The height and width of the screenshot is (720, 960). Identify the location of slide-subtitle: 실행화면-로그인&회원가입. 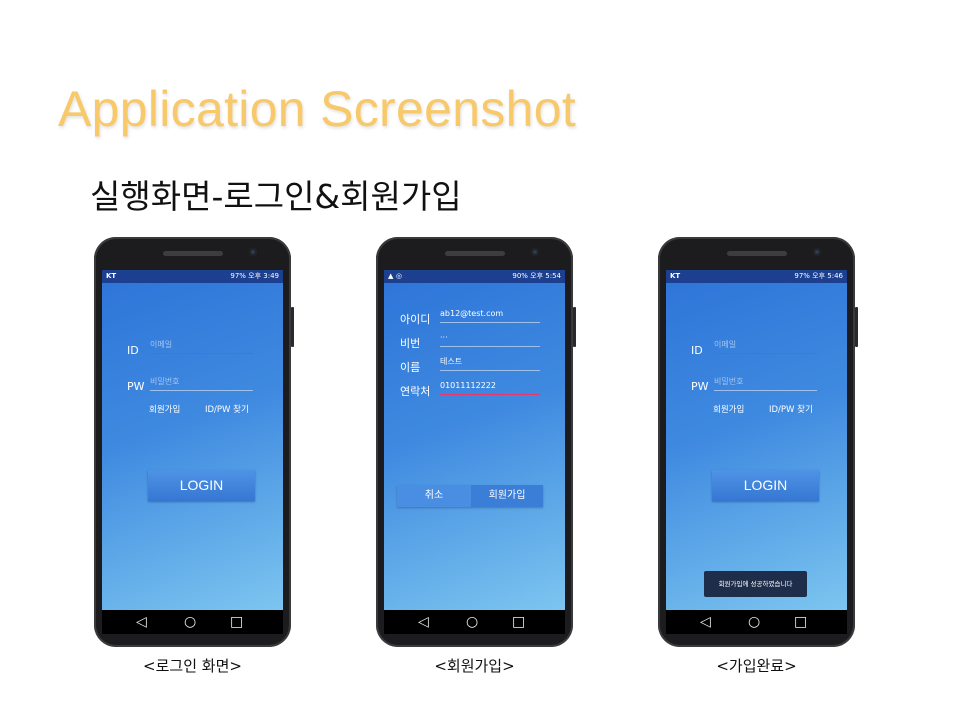
(276, 196).